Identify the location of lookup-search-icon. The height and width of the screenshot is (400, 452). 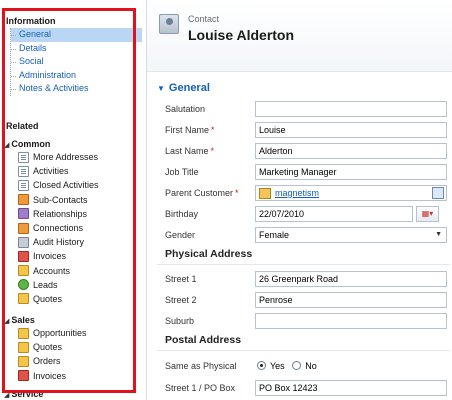
(438, 193).